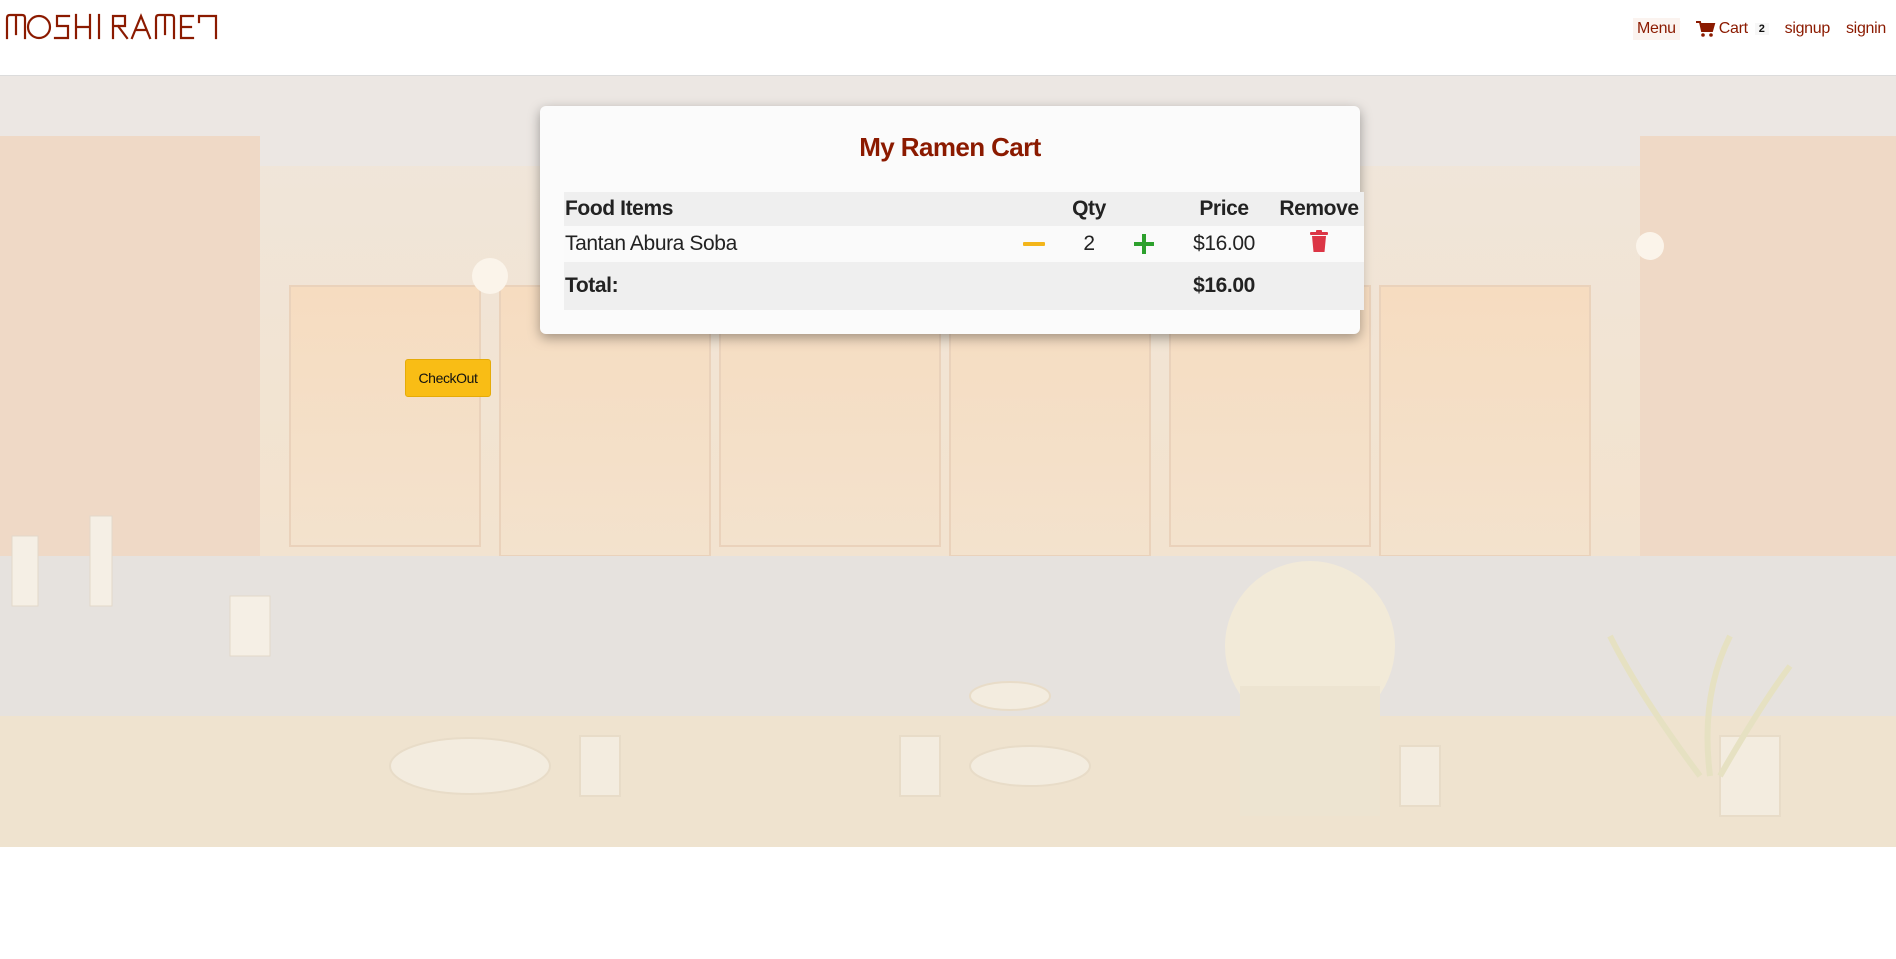 This screenshot has width=1896, height=959. What do you see at coordinates (619, 208) in the screenshot?
I see `header-food-items: Food Items` at bounding box center [619, 208].